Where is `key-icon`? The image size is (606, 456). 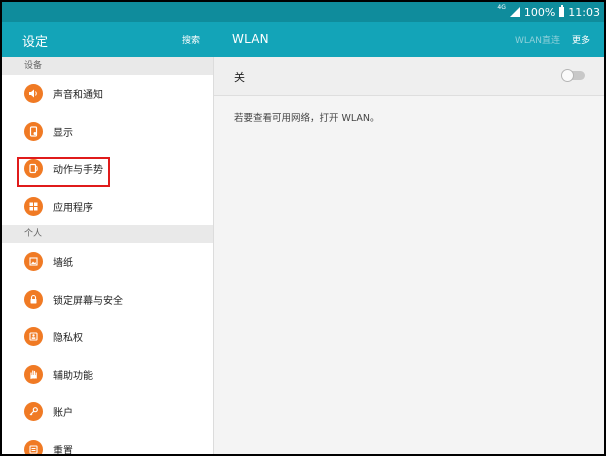
key-icon is located at coordinates (33, 412).